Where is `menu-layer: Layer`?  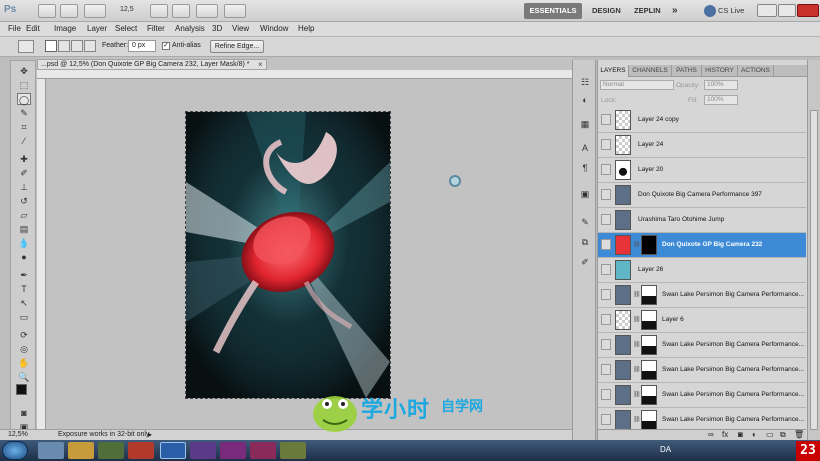 menu-layer: Layer is located at coordinates (97, 28).